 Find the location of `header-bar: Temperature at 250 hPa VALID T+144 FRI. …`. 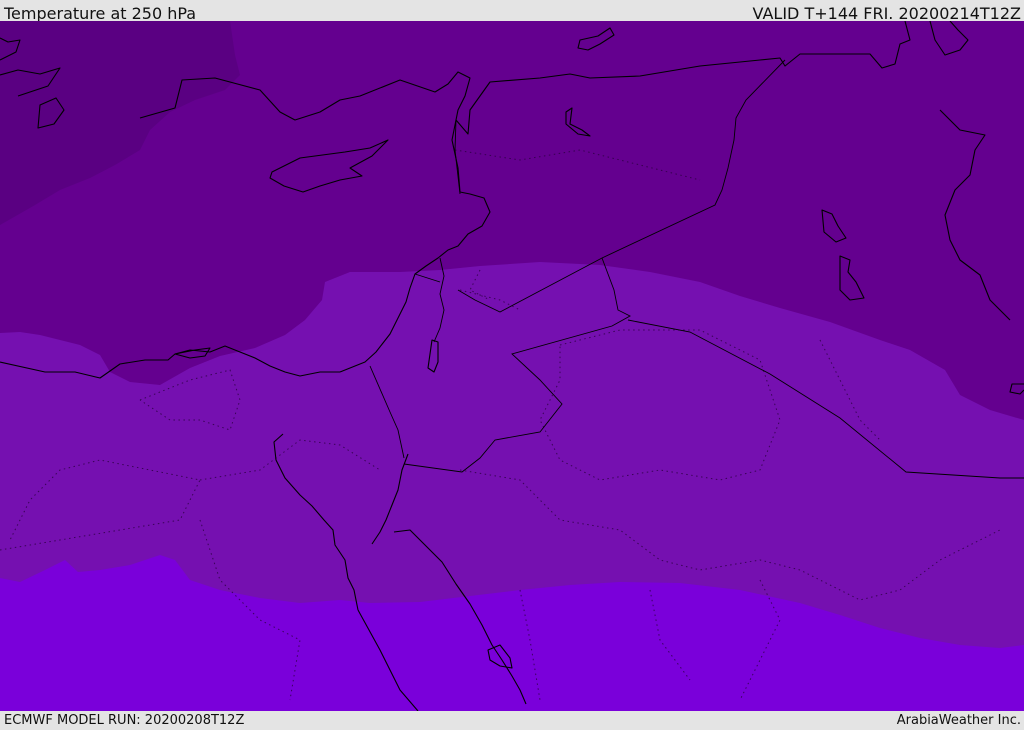

header-bar: Temperature at 250 hPa VALID T+144 FRI. … is located at coordinates (512, 11).